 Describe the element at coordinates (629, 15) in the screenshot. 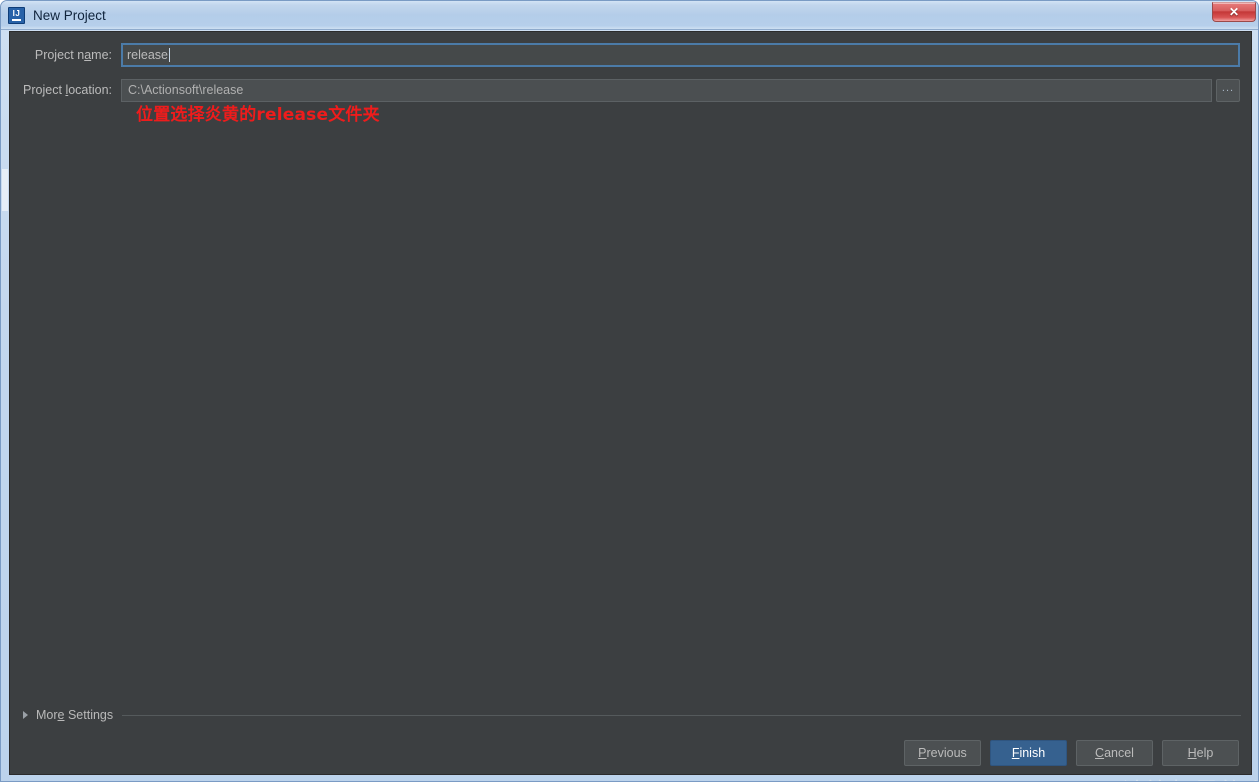

I see `title-bar: IJ New Project ✕` at that location.